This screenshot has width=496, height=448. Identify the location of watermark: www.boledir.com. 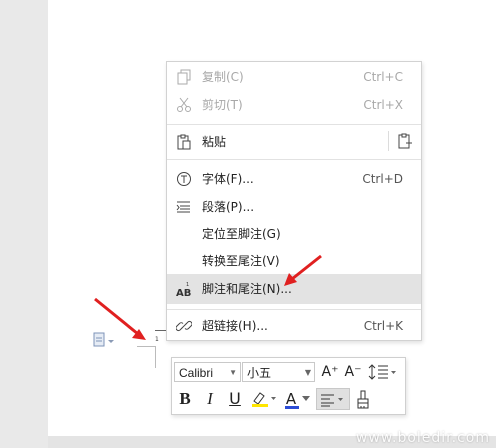
(422, 438).